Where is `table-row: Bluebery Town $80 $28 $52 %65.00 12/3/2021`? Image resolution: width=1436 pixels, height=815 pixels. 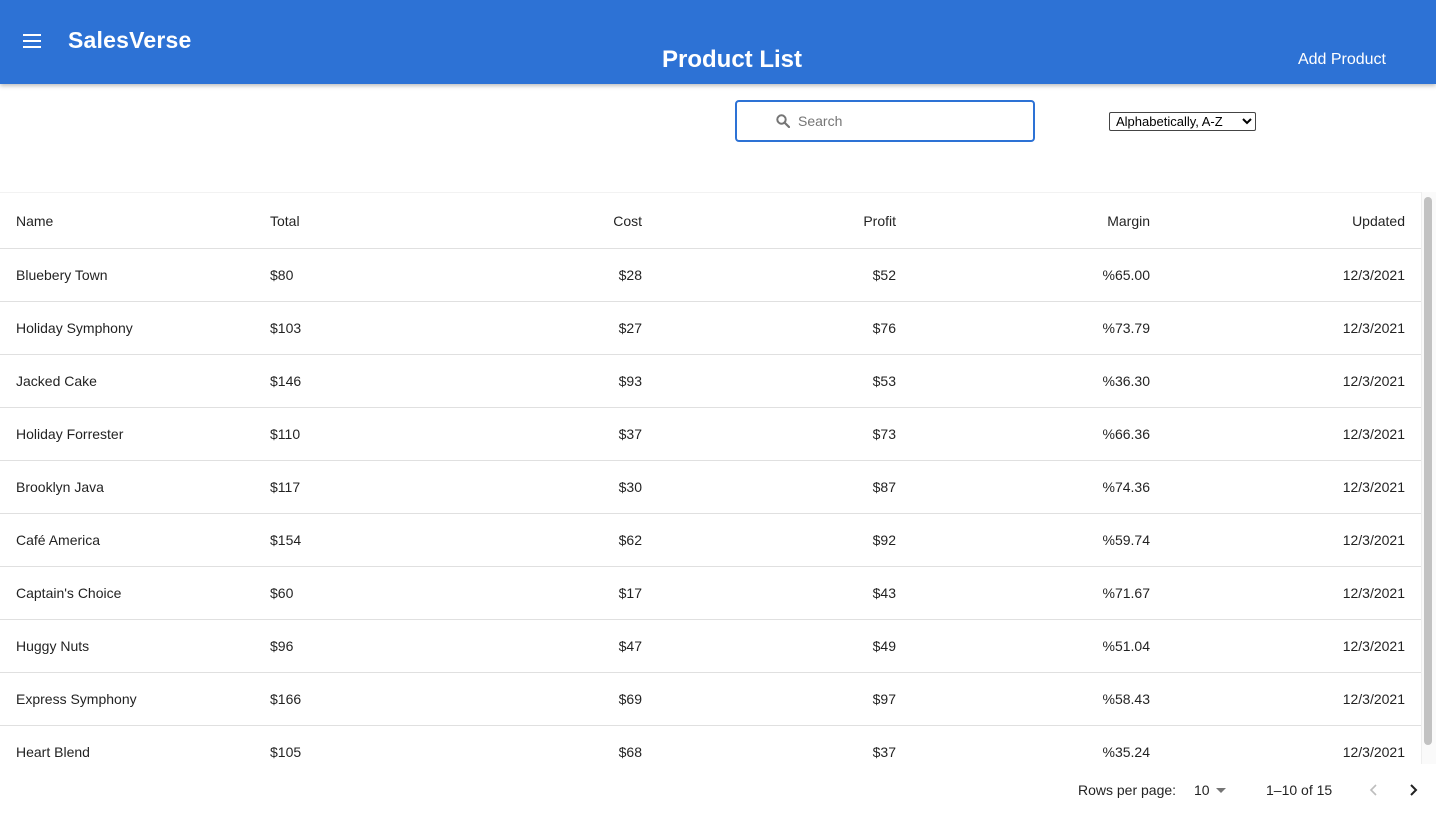 table-row: Bluebery Town $80 $28 $52 %65.00 12/3/2021 is located at coordinates (710, 275).